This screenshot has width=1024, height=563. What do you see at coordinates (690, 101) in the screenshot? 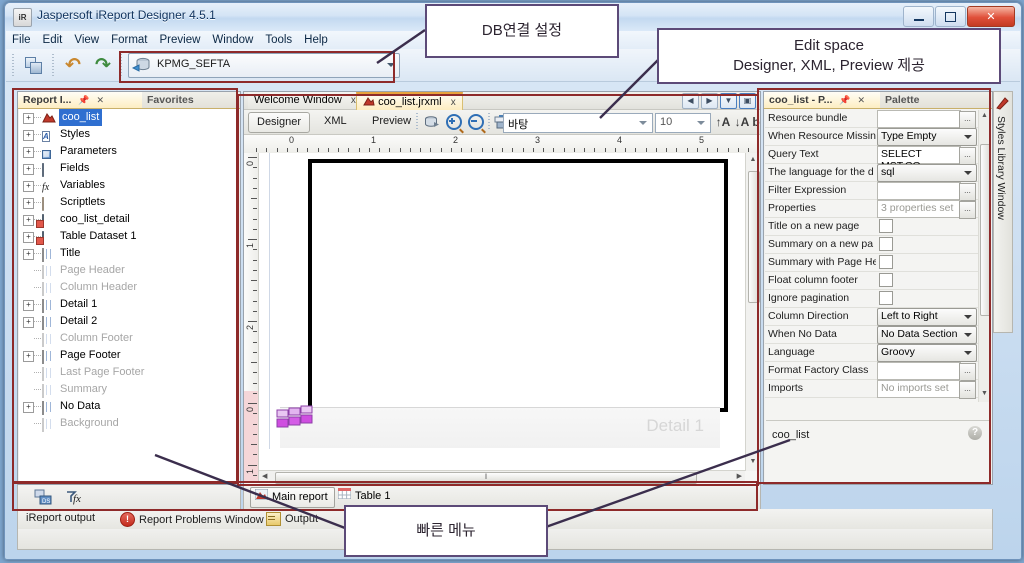
I see `tab-scroll-left-button: ◀` at bounding box center [690, 101].